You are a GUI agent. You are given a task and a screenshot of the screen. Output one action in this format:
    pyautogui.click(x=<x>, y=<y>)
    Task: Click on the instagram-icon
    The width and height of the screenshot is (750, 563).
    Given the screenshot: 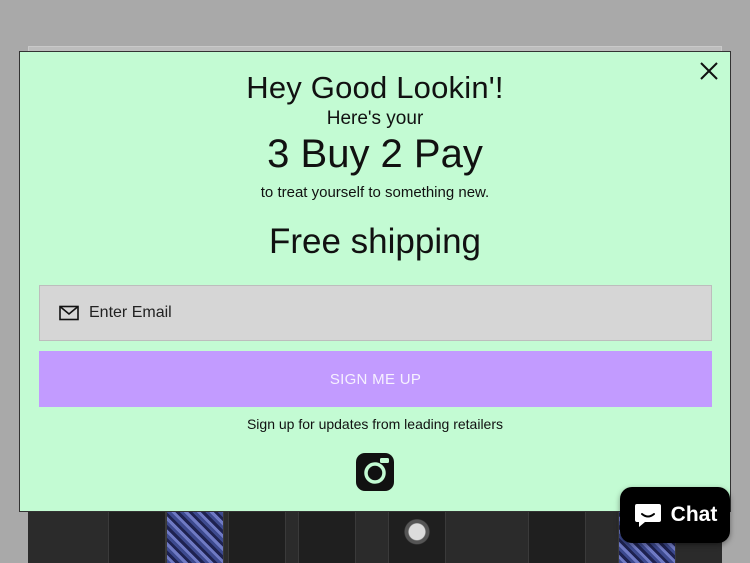 What is the action you would take?
    pyautogui.click(x=375, y=472)
    